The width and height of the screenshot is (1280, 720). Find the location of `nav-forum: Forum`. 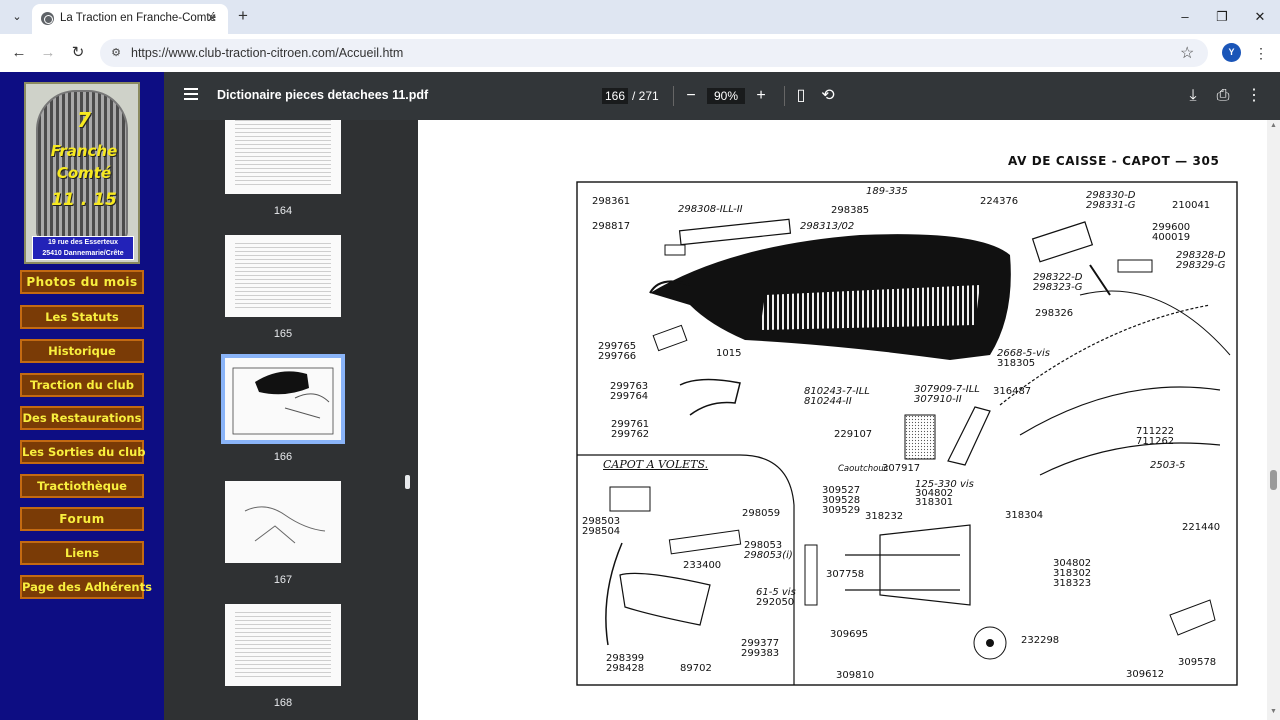

nav-forum: Forum is located at coordinates (82, 519).